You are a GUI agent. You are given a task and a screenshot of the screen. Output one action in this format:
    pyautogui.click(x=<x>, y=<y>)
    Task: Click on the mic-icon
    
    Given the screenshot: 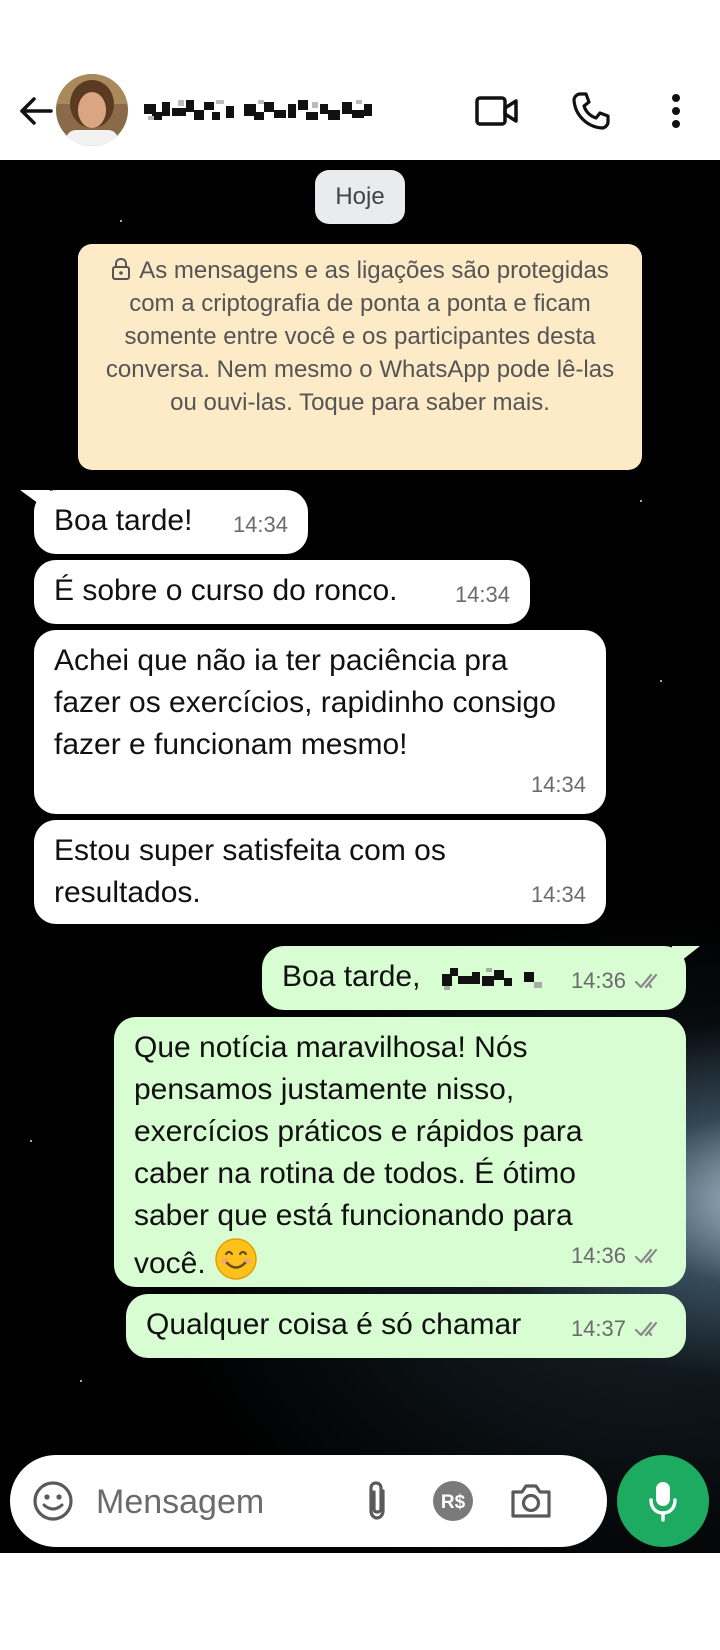 What is the action you would take?
    pyautogui.click(x=663, y=1502)
    